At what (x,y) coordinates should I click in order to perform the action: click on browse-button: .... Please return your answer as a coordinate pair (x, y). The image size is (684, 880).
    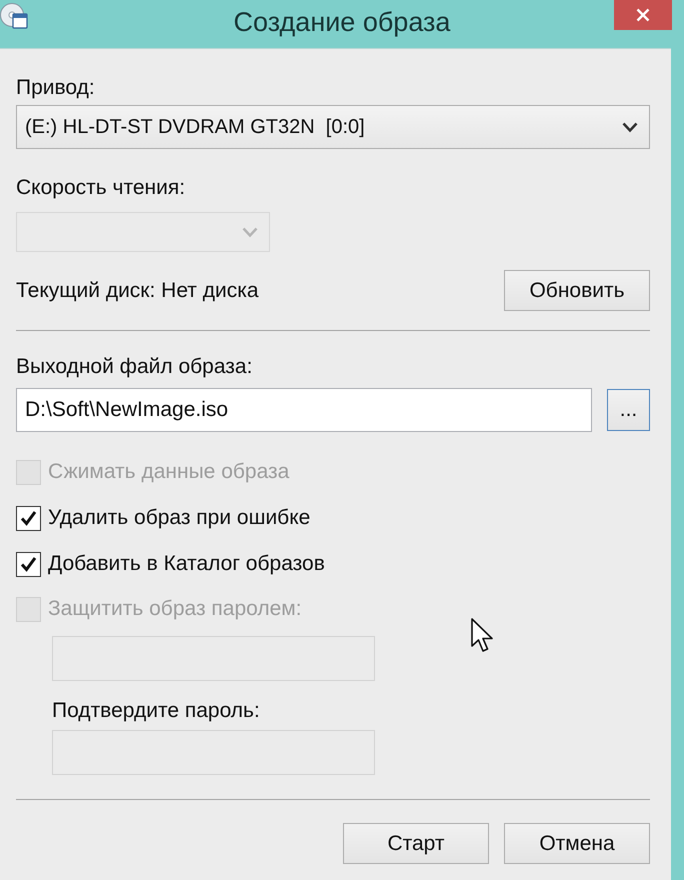
    Looking at the image, I should click on (628, 410).